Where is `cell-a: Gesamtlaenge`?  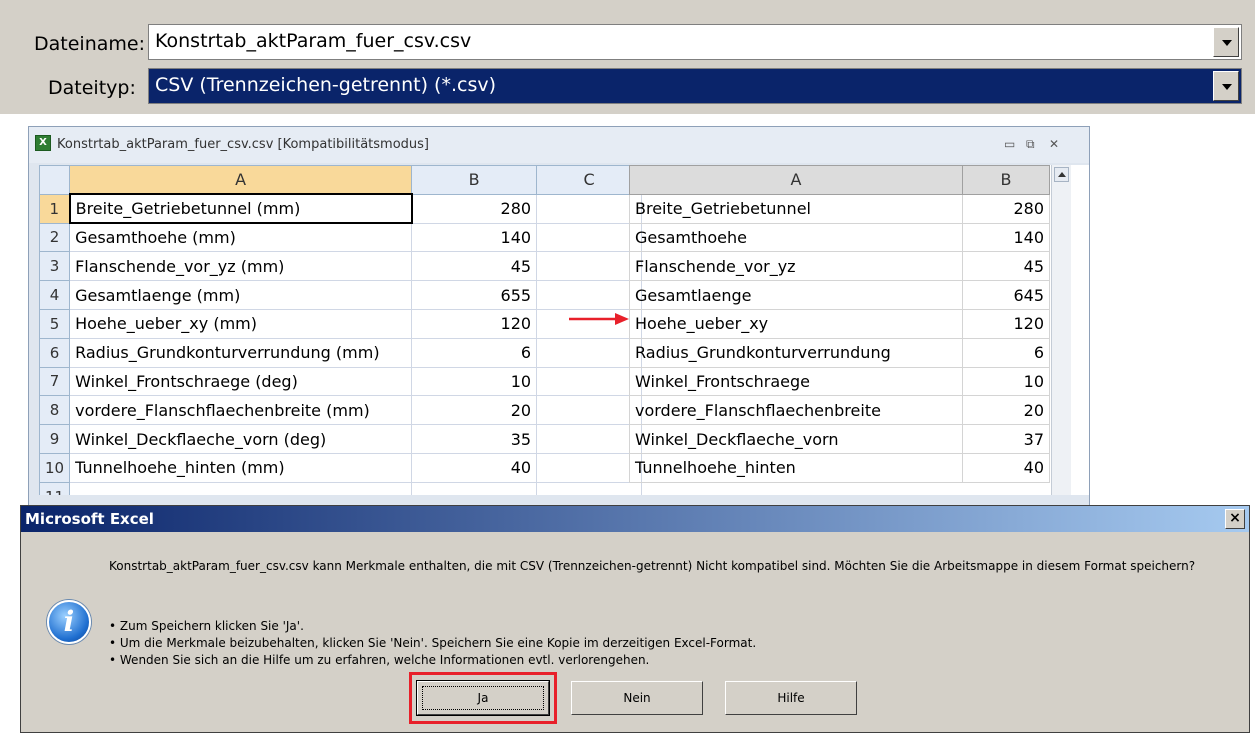 cell-a: Gesamtlaenge is located at coordinates (796, 295).